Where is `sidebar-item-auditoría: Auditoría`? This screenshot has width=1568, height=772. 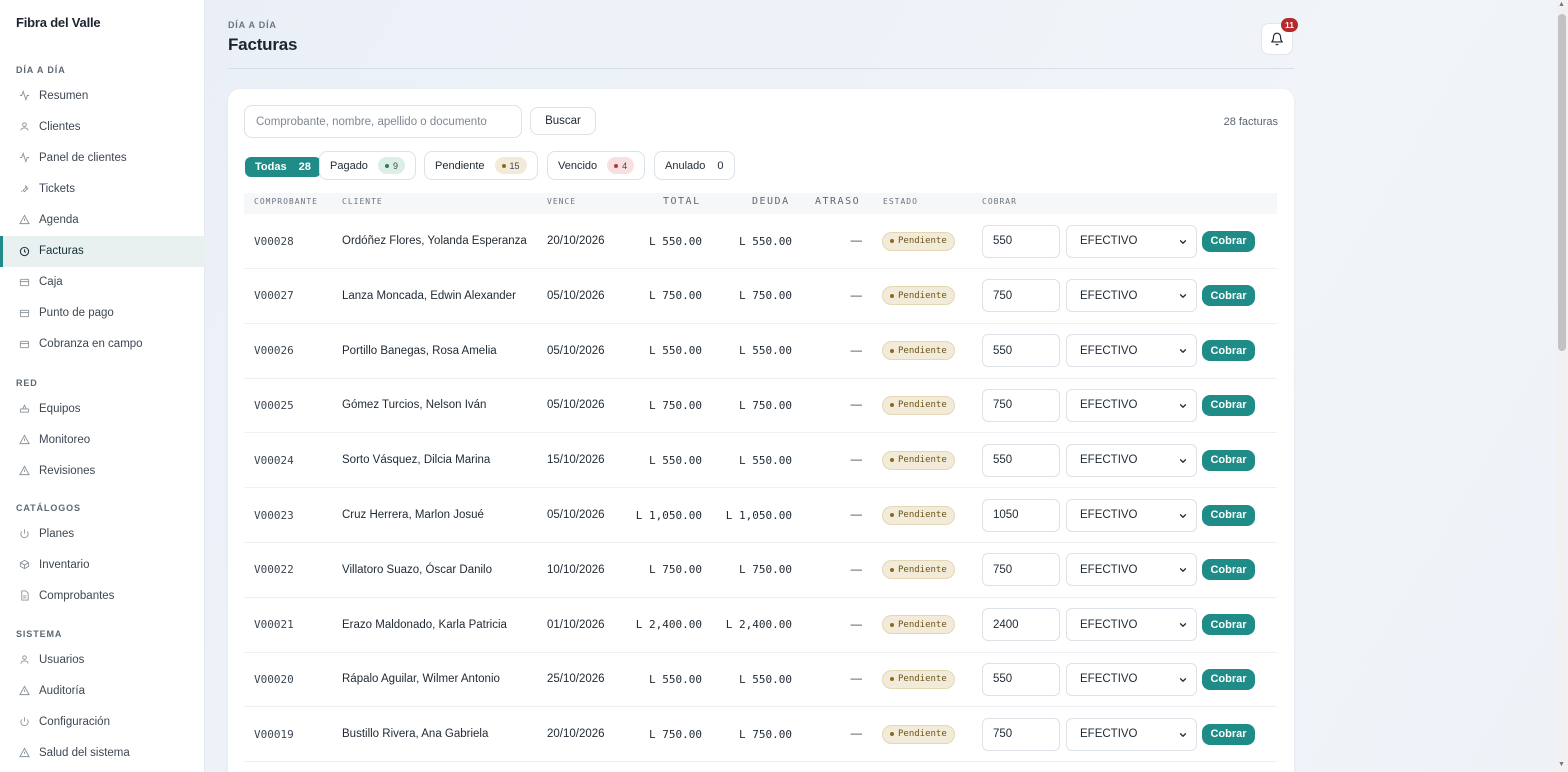
sidebar-item-auditoría: Auditoría is located at coordinates (102, 690).